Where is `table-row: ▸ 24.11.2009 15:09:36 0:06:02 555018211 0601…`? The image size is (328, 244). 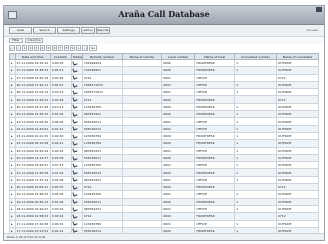 table-row: ▸ 24.11.2009 15:09:36 0:06:02 555018211 0601… is located at coordinates (164, 121).